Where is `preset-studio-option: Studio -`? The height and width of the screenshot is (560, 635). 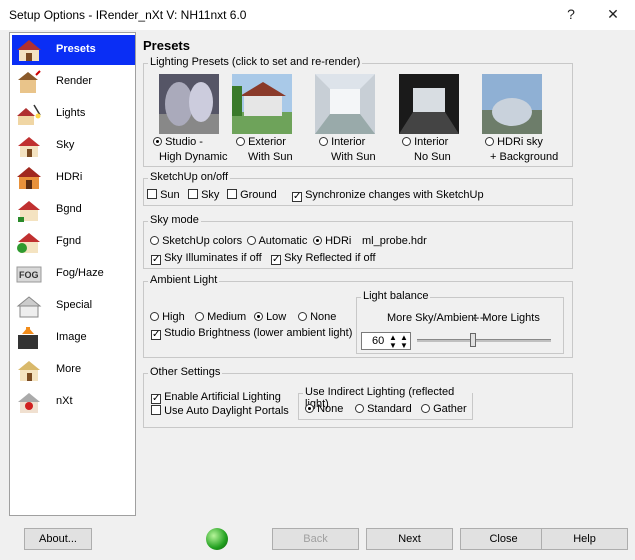 preset-studio-option: Studio - is located at coordinates (178, 142).